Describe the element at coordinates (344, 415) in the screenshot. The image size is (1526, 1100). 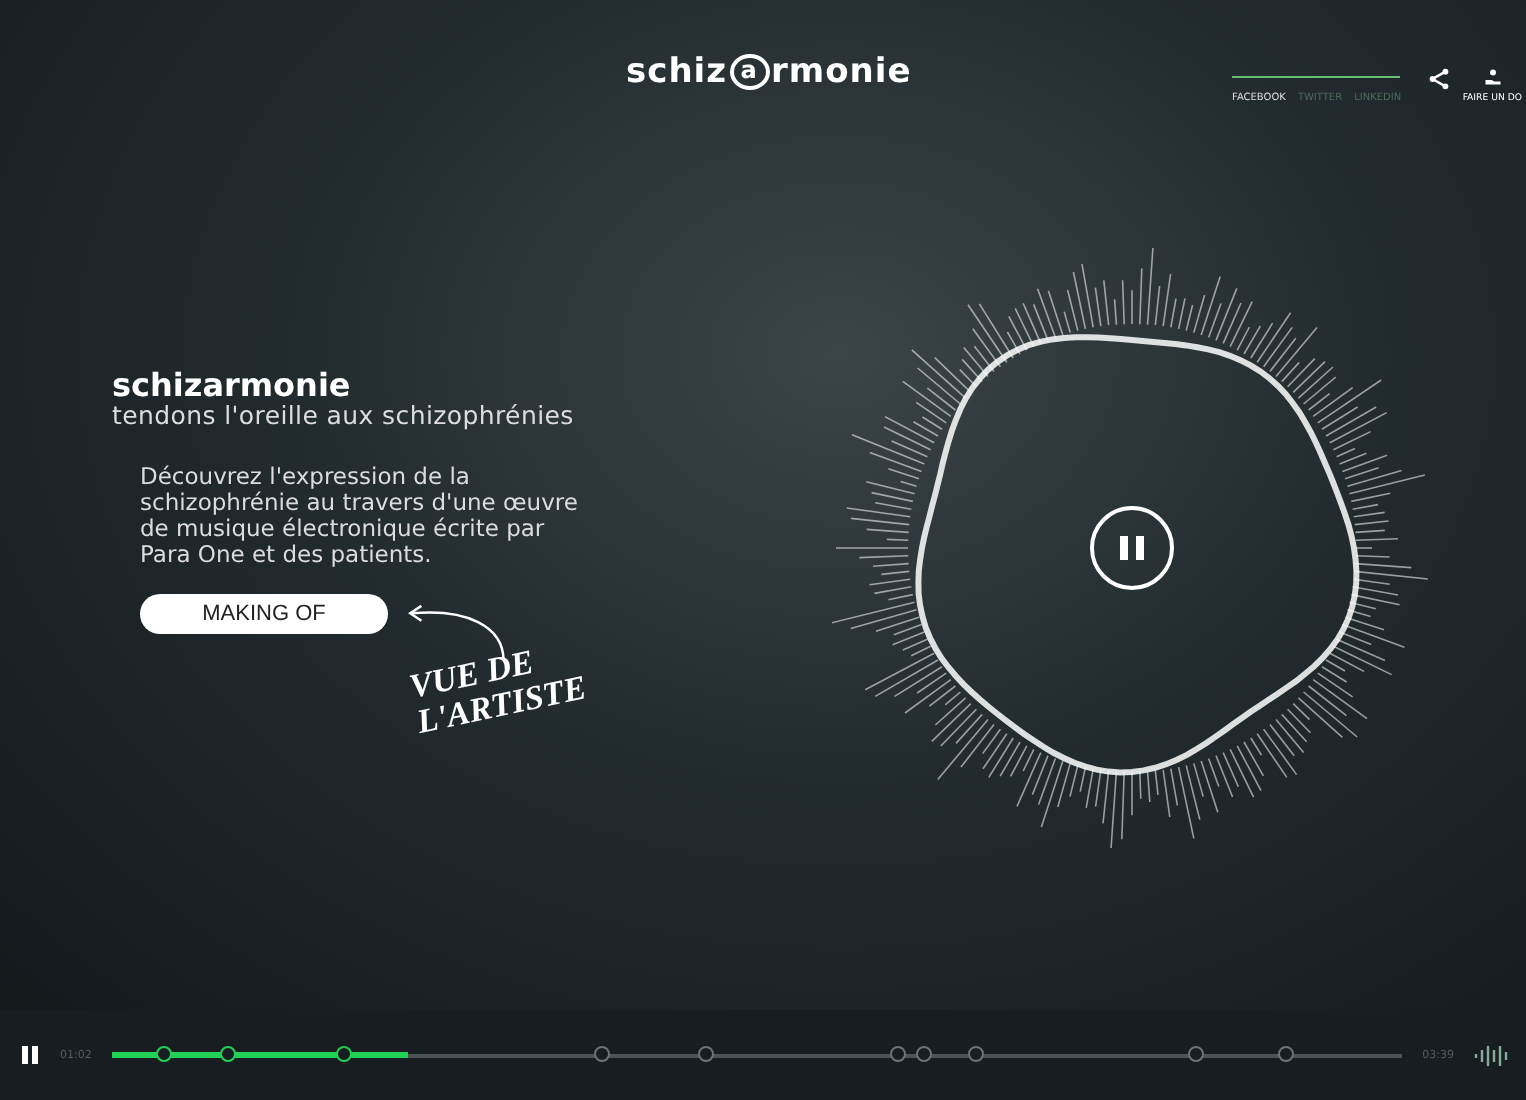
I see `tagline: tendons l'oreille aux schizophrénies` at that location.